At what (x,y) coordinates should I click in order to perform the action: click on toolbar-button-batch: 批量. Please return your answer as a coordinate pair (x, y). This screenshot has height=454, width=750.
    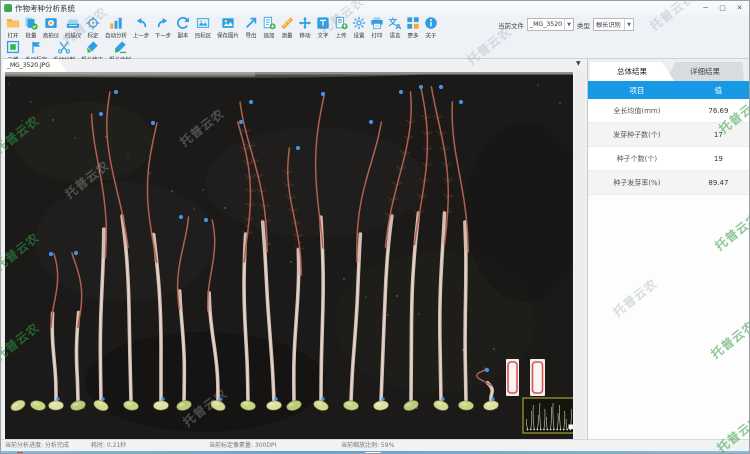
    Looking at the image, I should click on (31, 27).